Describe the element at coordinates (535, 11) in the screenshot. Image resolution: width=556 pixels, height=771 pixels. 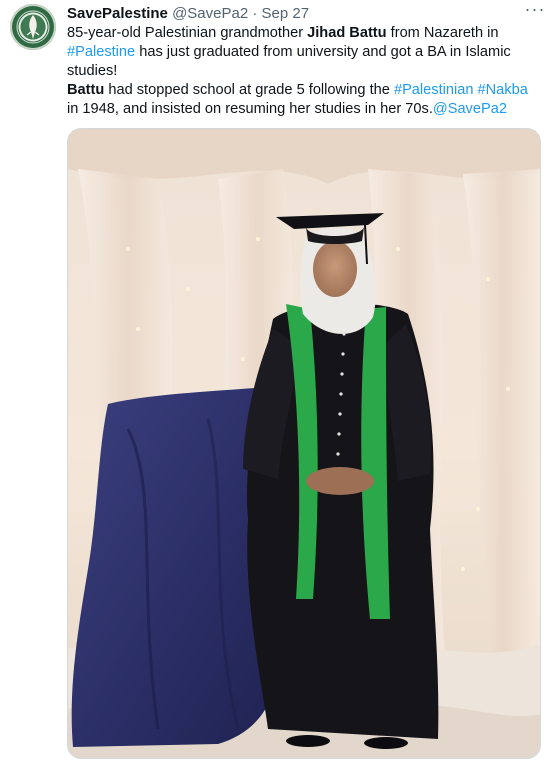
I see `more-horizontal-icon: ···` at that location.